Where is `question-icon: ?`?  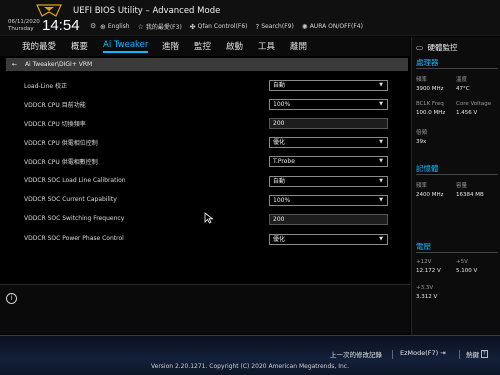 question-icon: ? is located at coordinates (257, 26).